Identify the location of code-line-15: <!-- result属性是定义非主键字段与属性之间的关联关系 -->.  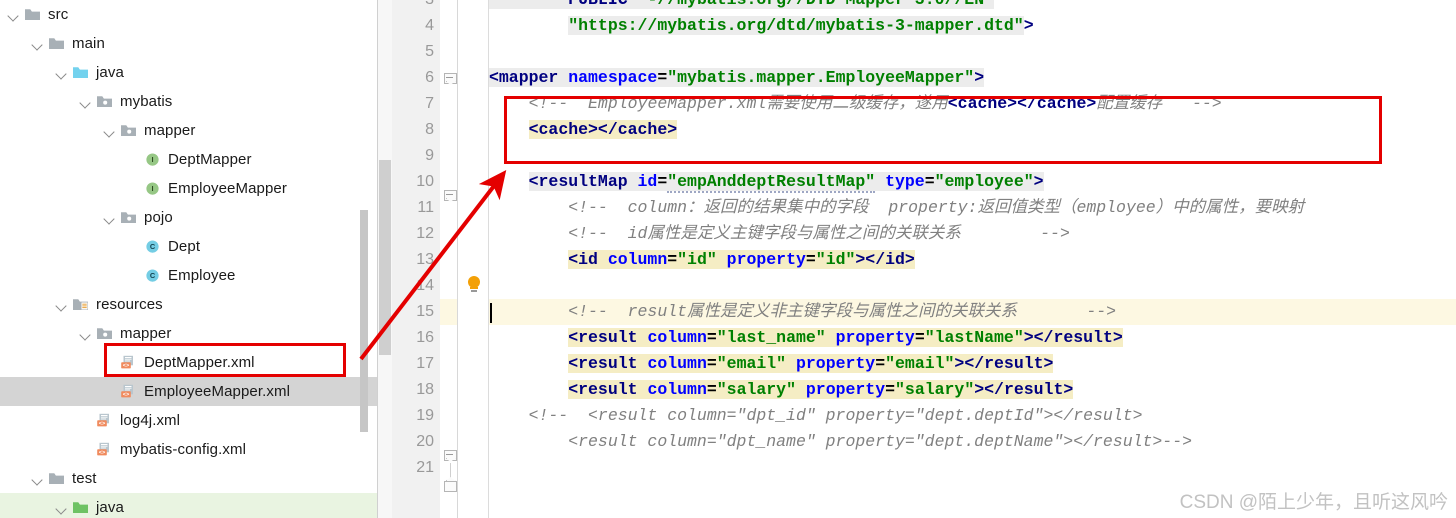
(803, 311).